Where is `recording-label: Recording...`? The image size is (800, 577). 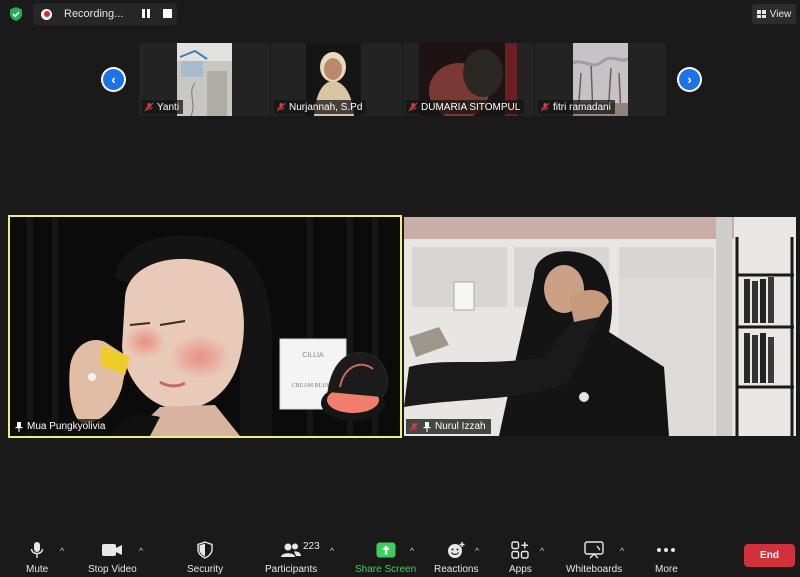
recording-label: Recording... is located at coordinates (94, 14).